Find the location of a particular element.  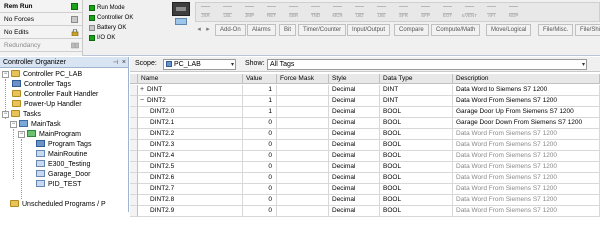

tab-compute-math: Compute/Math is located at coordinates (456, 30).